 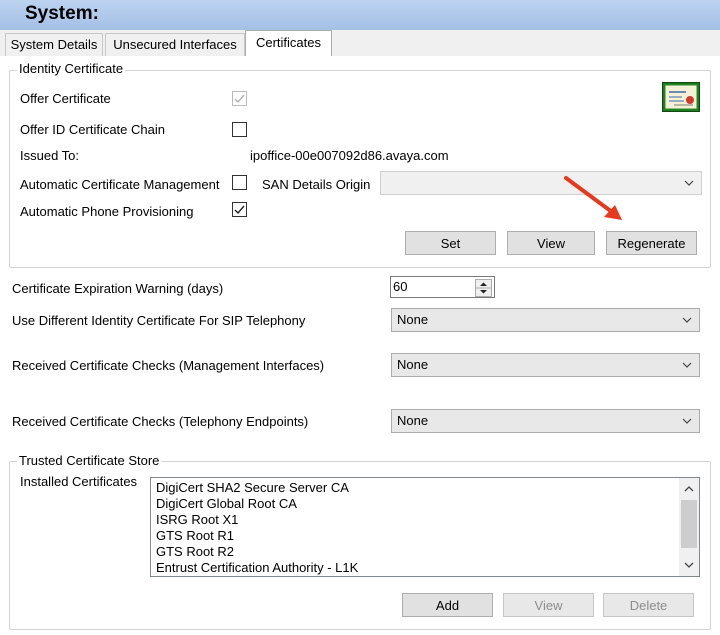 I want to click on delete-certificate-button: Delete, so click(x=648, y=605).